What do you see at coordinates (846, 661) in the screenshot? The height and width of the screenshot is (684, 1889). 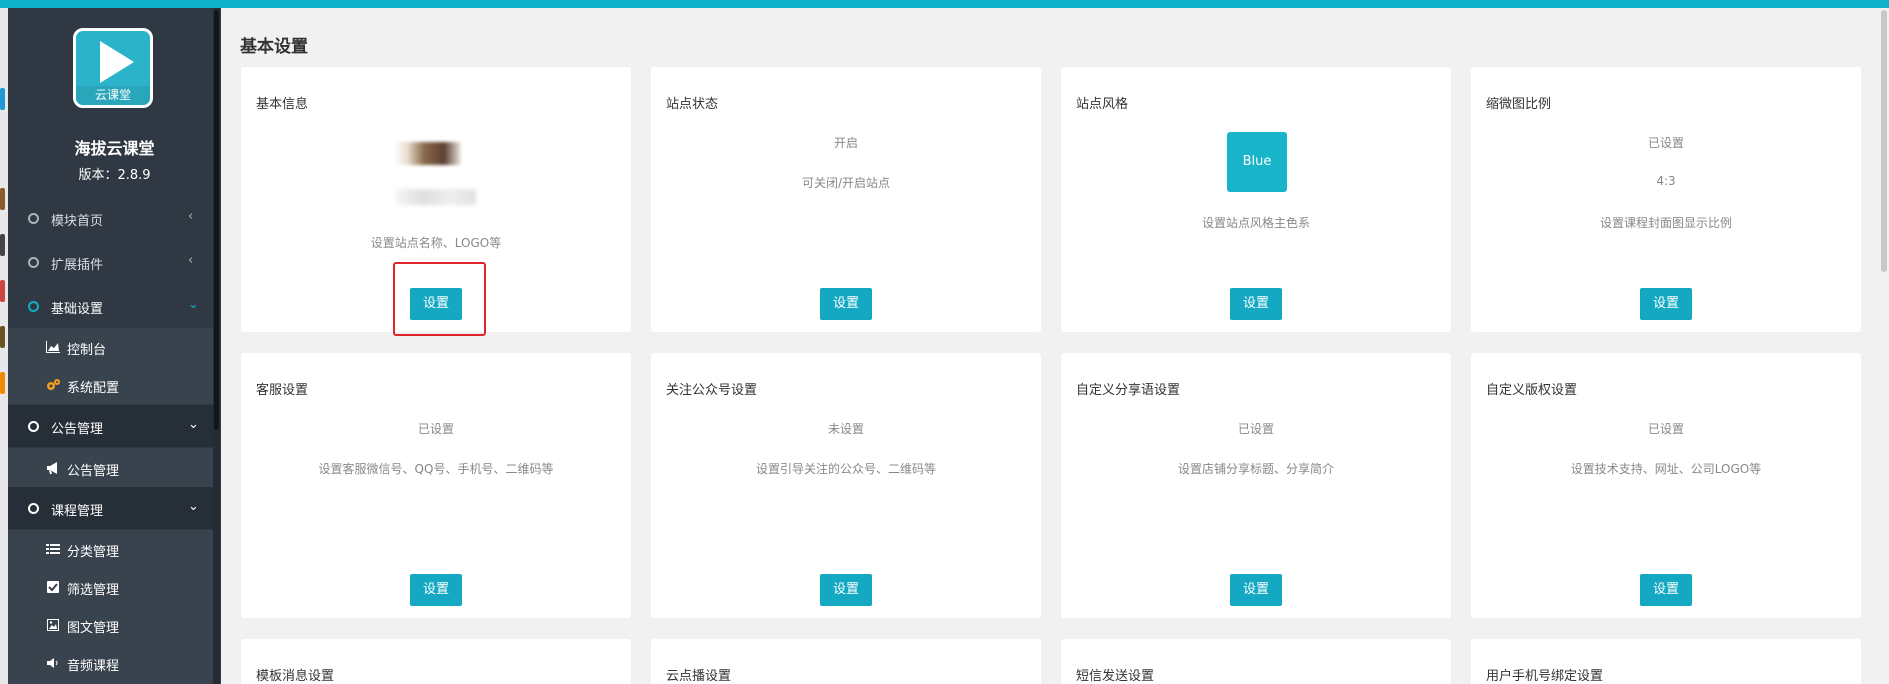 I see `card-vod: 云点播设置` at bounding box center [846, 661].